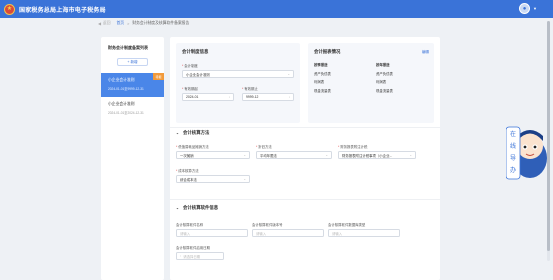  Describe the element at coordinates (188, 171) in the screenshot. I see `method-label: 成本核算方法` at that location.